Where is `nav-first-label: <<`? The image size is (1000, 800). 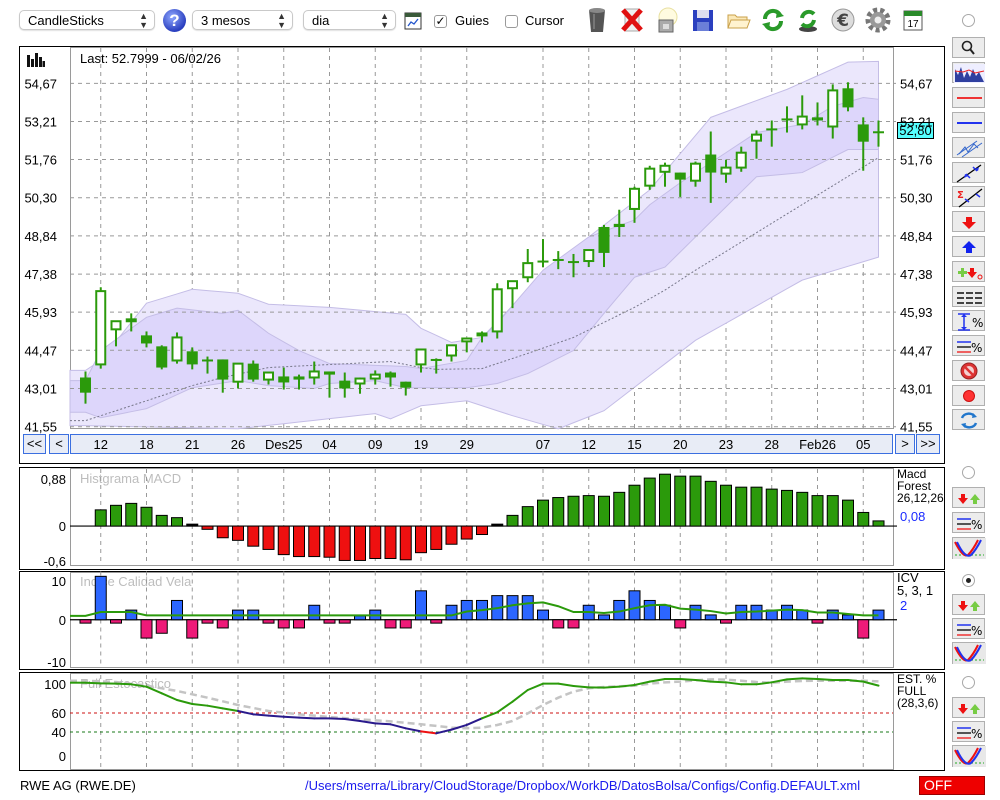
nav-first-label: << is located at coordinates (34, 443).